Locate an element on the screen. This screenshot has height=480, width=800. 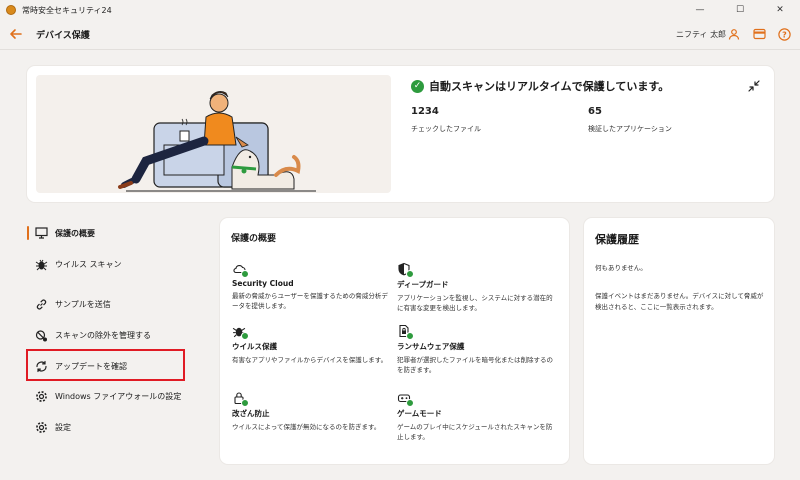
illustration-person-dog is located at coordinates (213, 134).